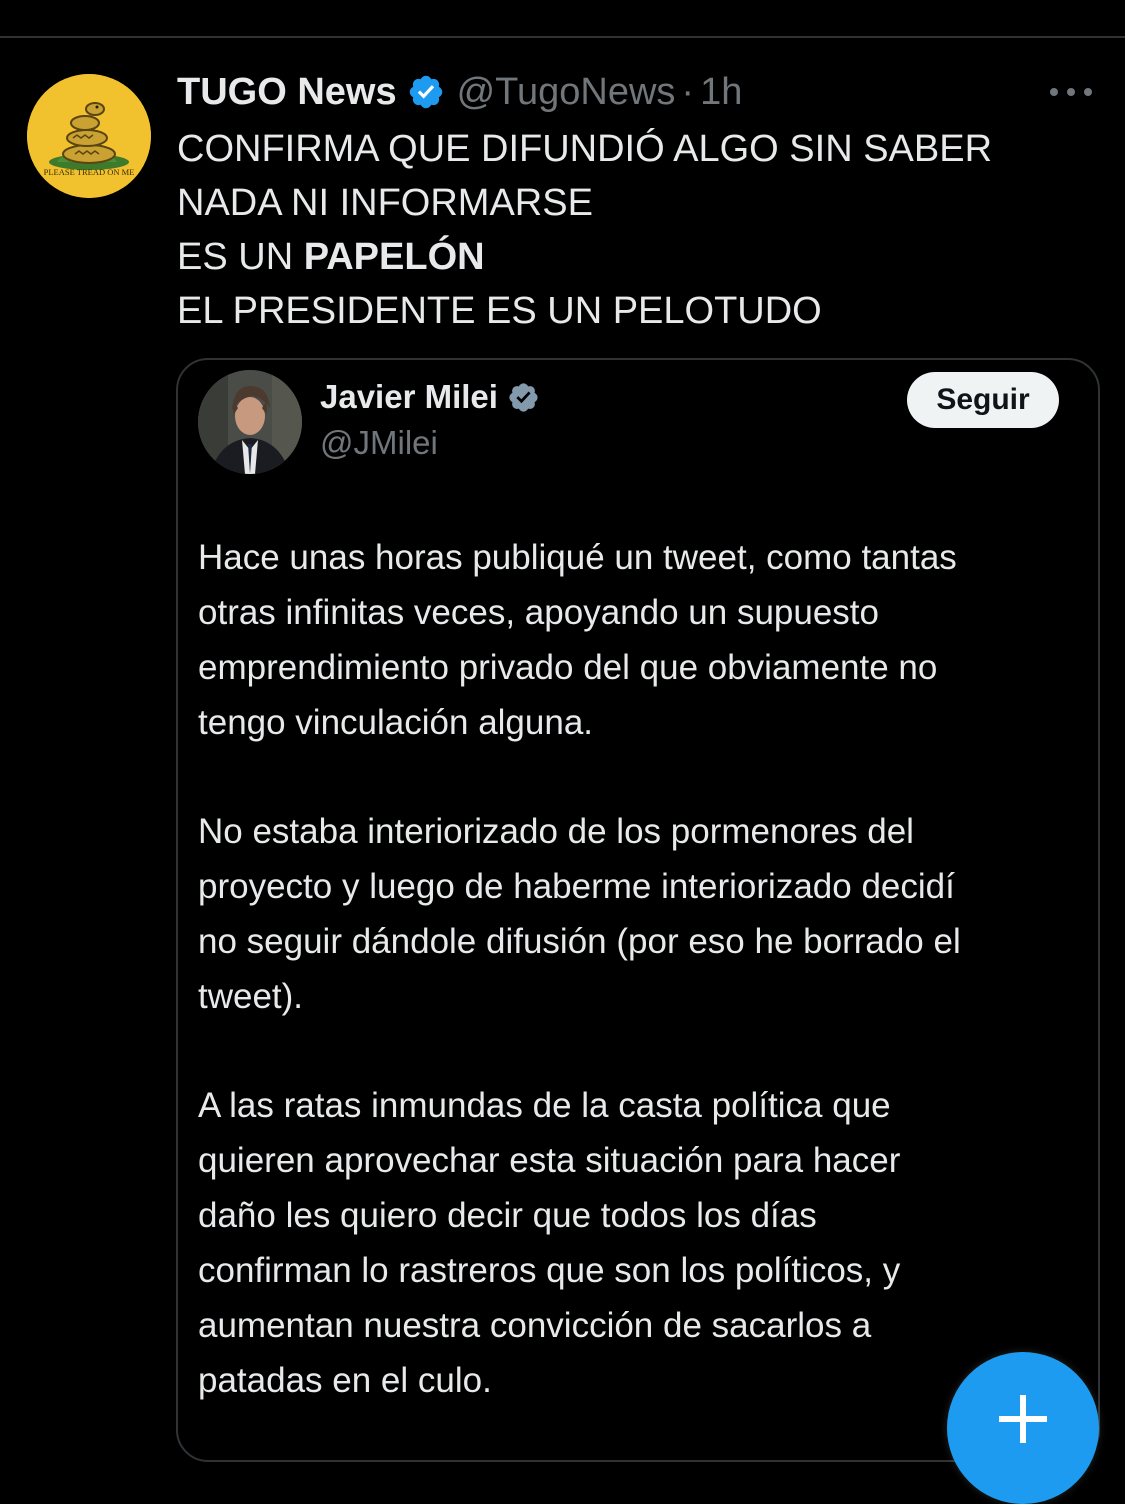 The height and width of the screenshot is (1504, 1125). Describe the element at coordinates (507, 1215) in the screenshot. I see `quoted-text-line: daño les quiero decir que todos los días` at that location.